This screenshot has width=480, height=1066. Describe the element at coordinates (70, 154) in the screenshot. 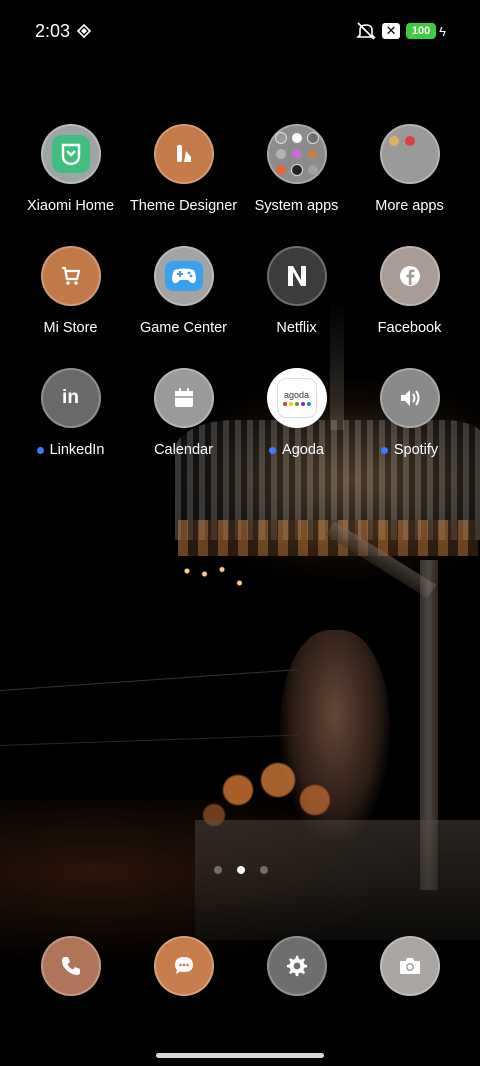

I see `mi-home-icon` at that location.